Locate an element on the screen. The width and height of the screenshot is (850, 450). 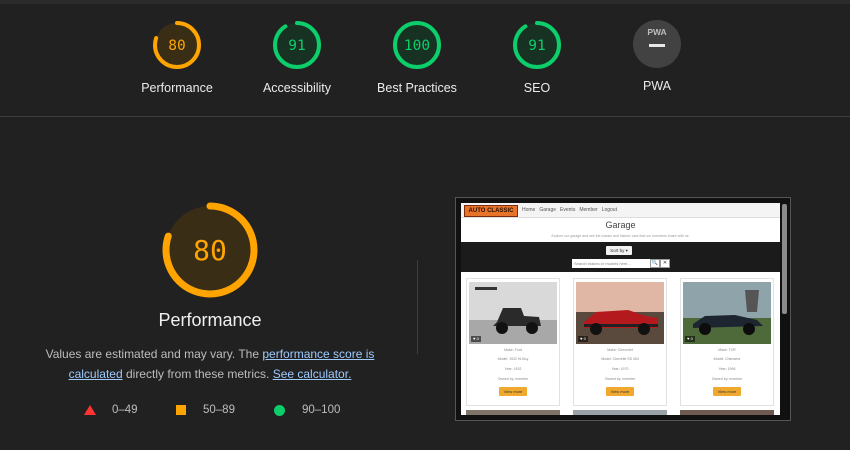
gauge-seo: 91 SEO is located at coordinates (537, 57).